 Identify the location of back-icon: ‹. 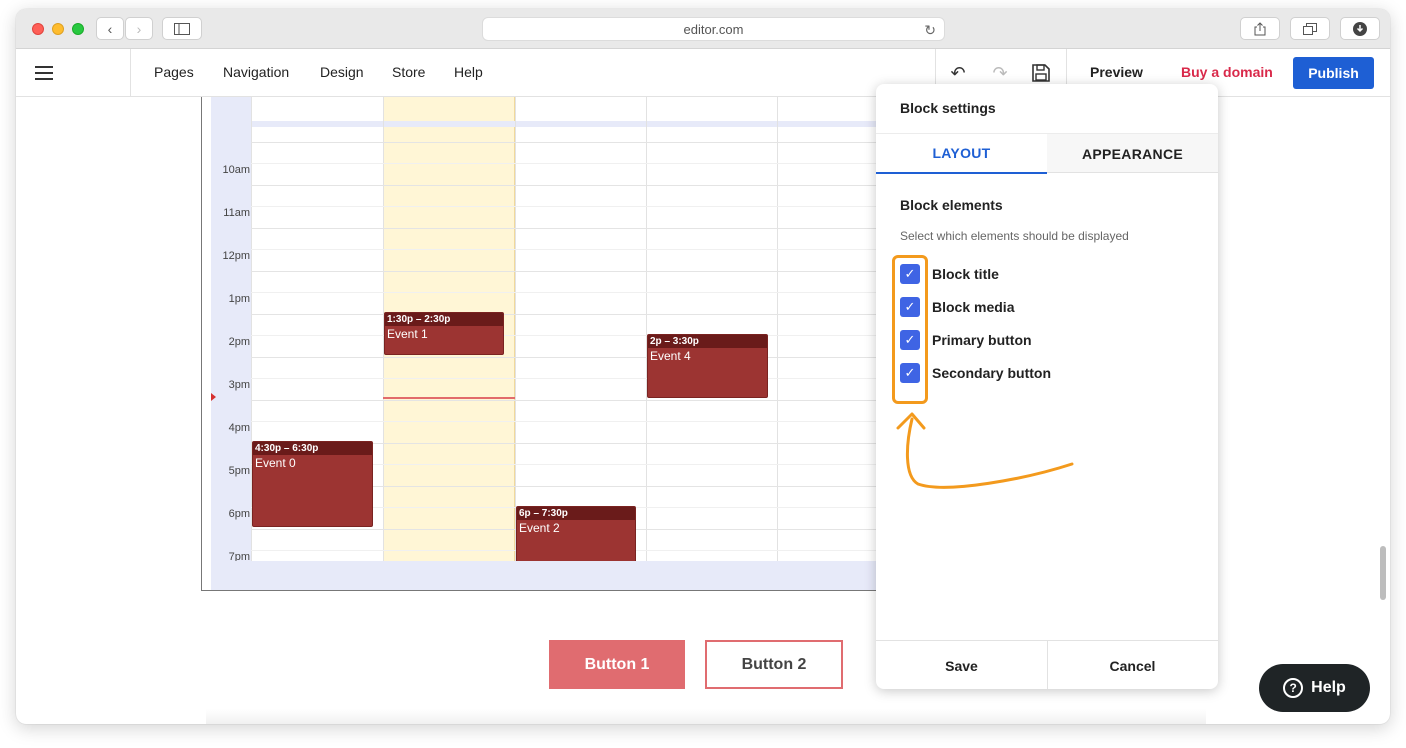
(110, 28).